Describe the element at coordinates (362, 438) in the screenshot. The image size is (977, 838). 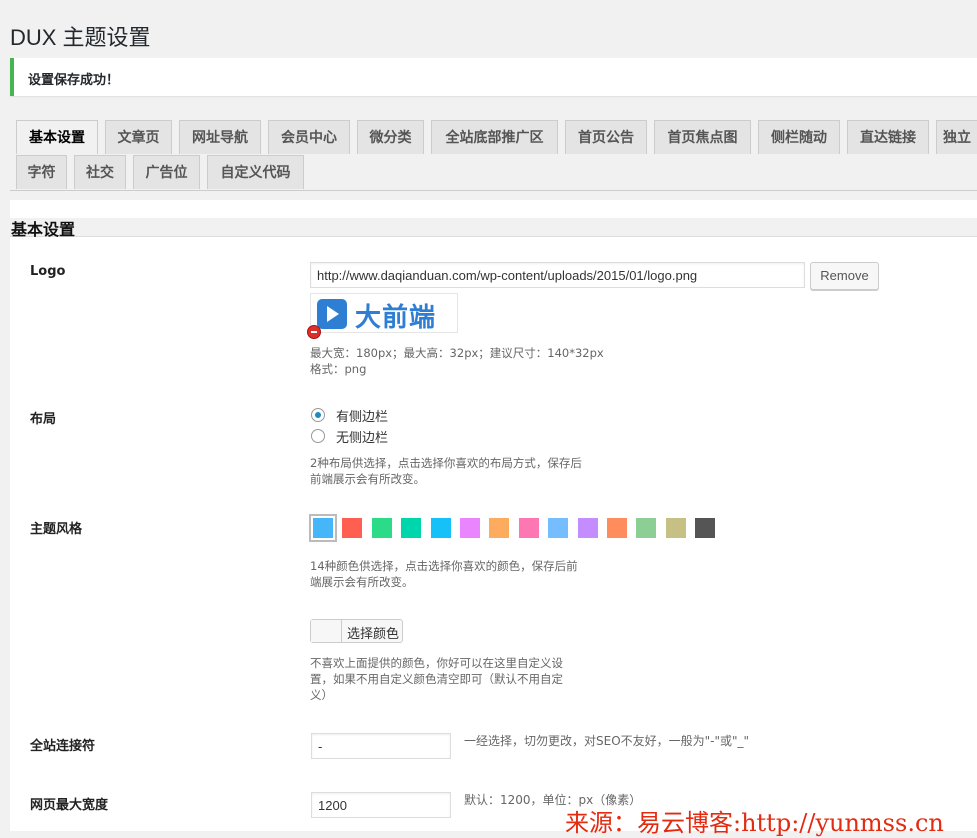
I see `layout-option-label: 无侧边栏` at that location.